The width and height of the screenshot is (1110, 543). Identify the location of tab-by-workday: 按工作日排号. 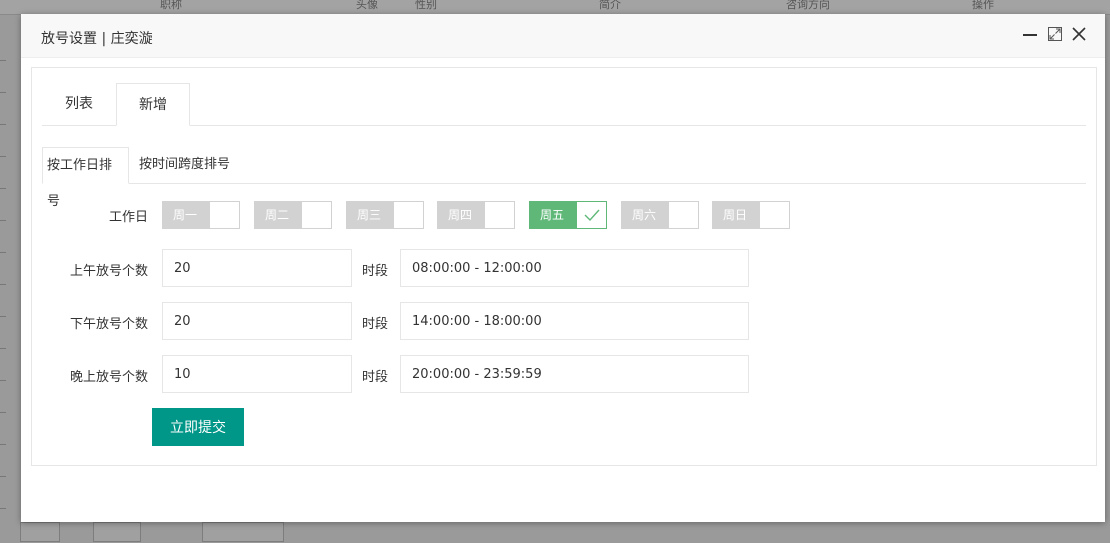
(85, 178).